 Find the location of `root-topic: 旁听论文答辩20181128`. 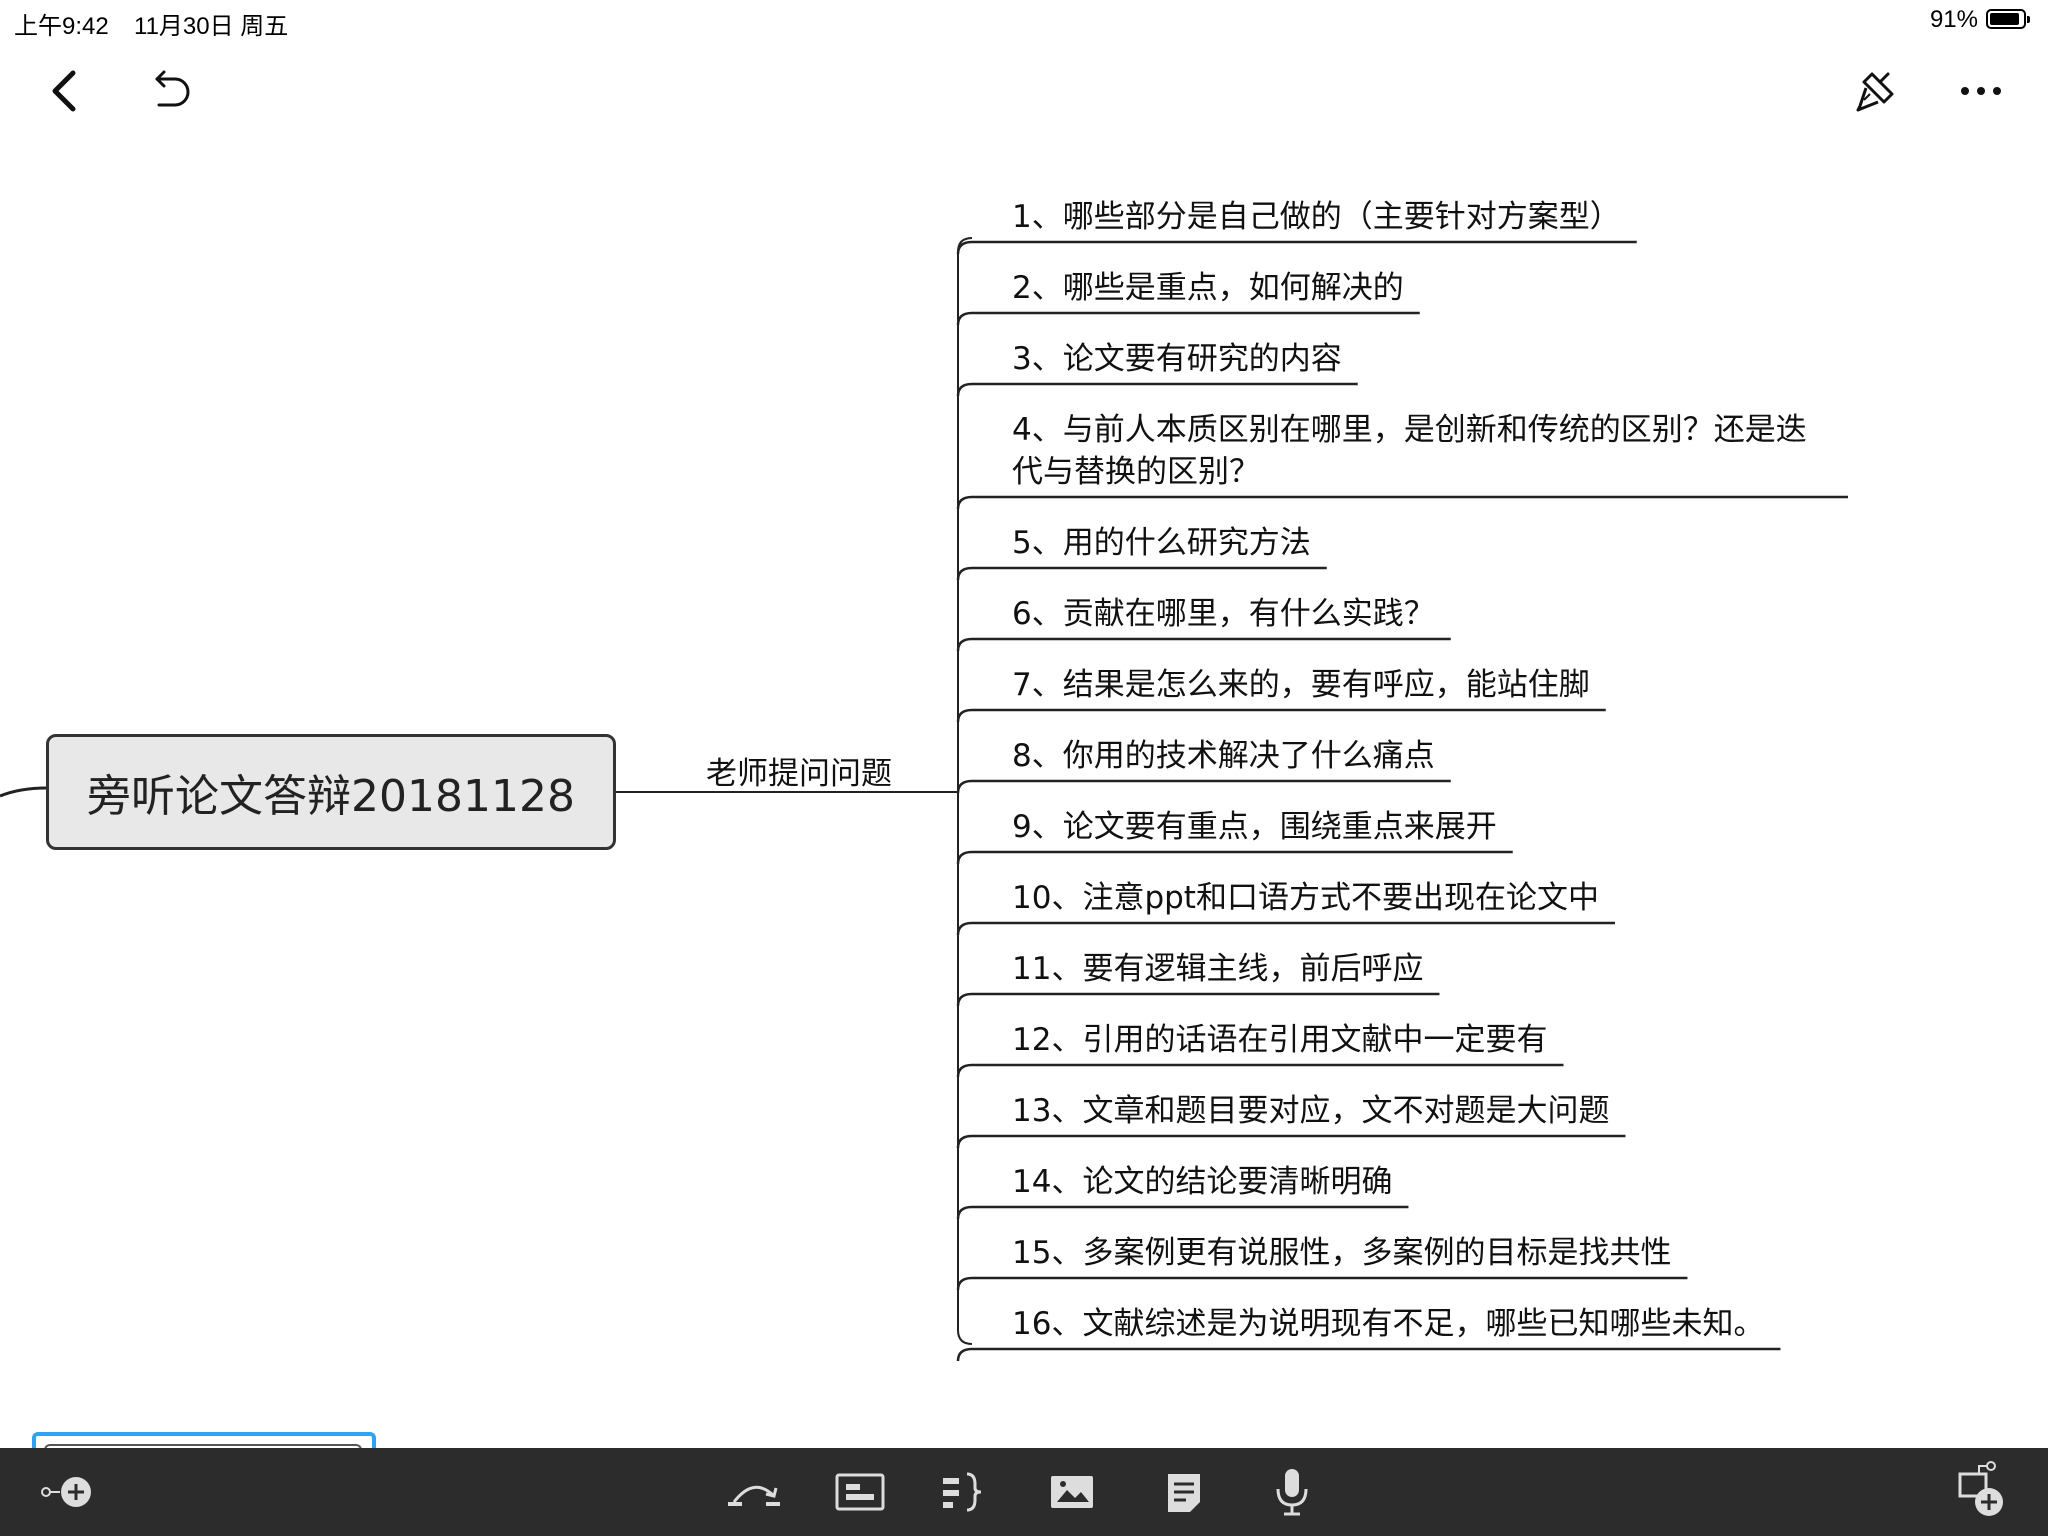

root-topic: 旁听论文答辩20181128 is located at coordinates (331, 792).